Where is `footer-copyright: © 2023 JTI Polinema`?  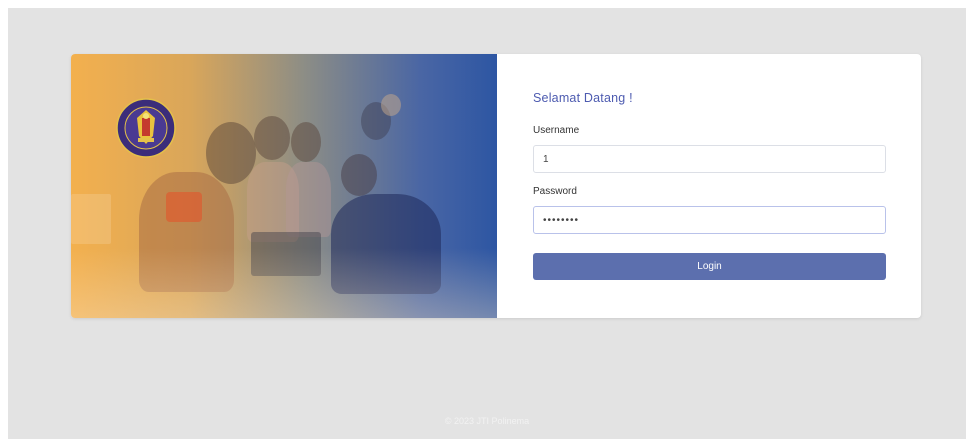
footer-copyright: © 2023 JTI Polinema is located at coordinates (487, 421).